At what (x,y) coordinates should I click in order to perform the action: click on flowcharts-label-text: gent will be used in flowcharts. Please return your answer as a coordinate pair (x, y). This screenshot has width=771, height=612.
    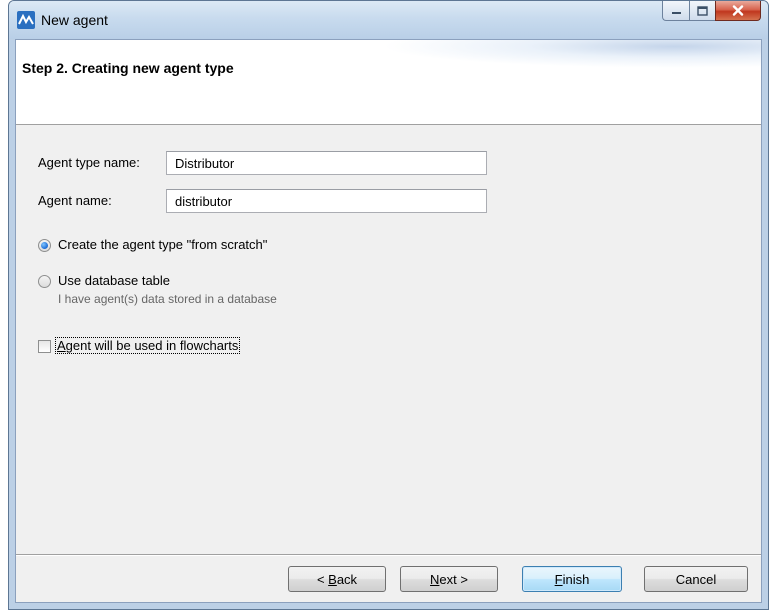
    Looking at the image, I should click on (152, 345).